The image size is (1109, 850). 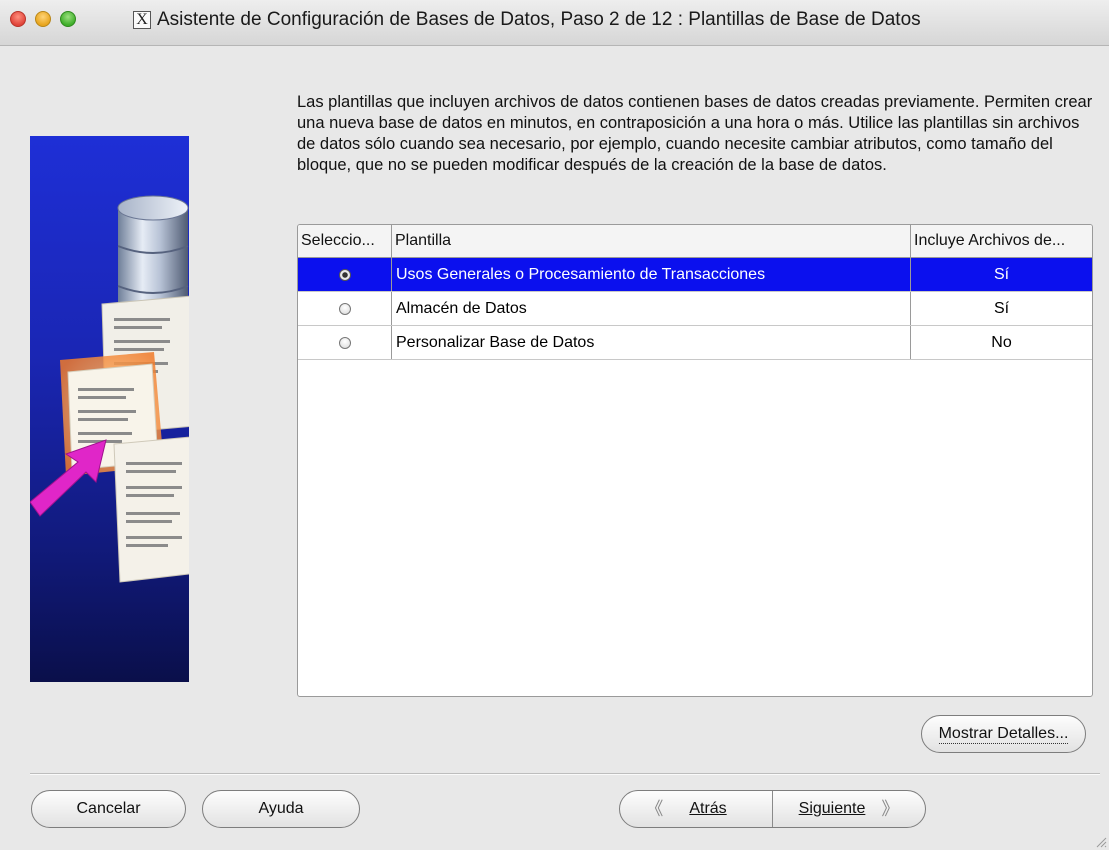 What do you see at coordinates (651, 342) in the screenshot?
I see `template-name: Personalizar Base de Datos` at bounding box center [651, 342].